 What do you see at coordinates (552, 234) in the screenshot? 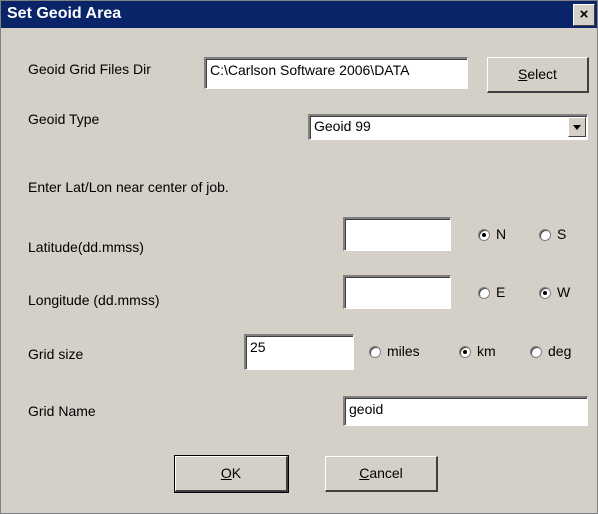
I see `latitude-south-radio: S` at bounding box center [552, 234].